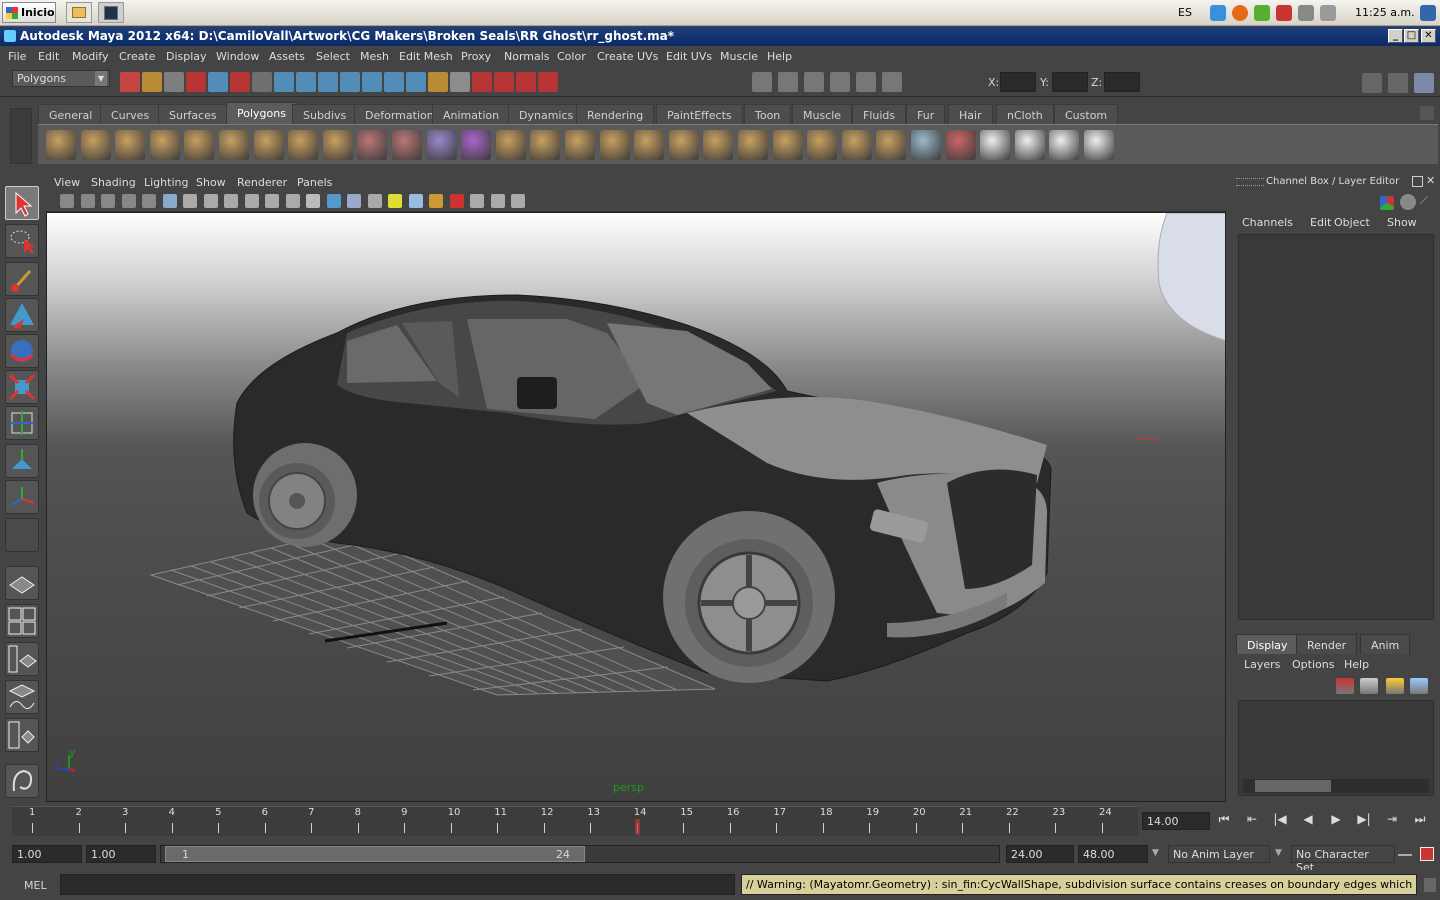 This screenshot has width=1440, height=900. Describe the element at coordinates (90, 56) in the screenshot. I see `menu-modify: Modify` at that location.